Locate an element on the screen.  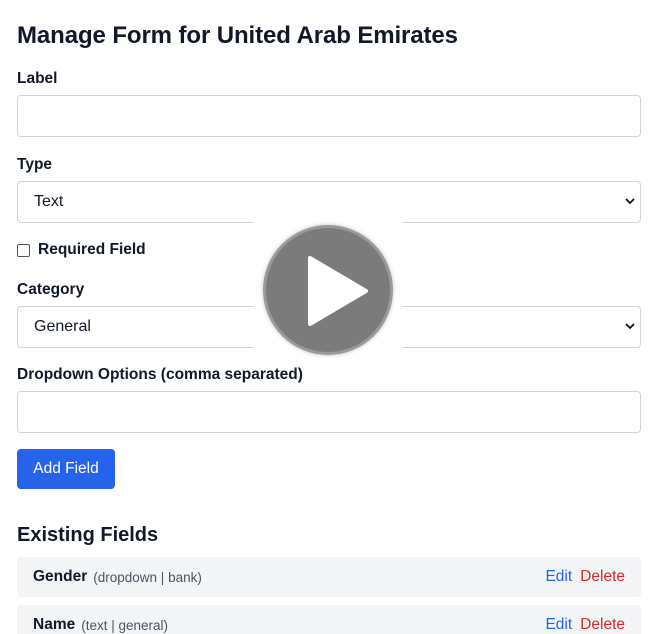
required-label: Required Field is located at coordinates (92, 249).